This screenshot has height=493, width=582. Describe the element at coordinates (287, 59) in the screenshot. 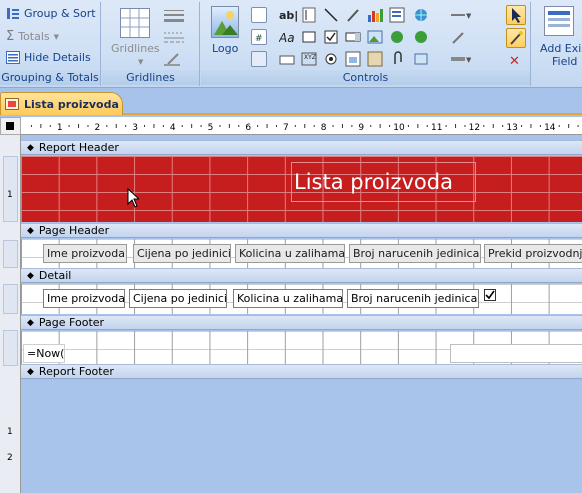

I see `tab-control-icon` at that location.